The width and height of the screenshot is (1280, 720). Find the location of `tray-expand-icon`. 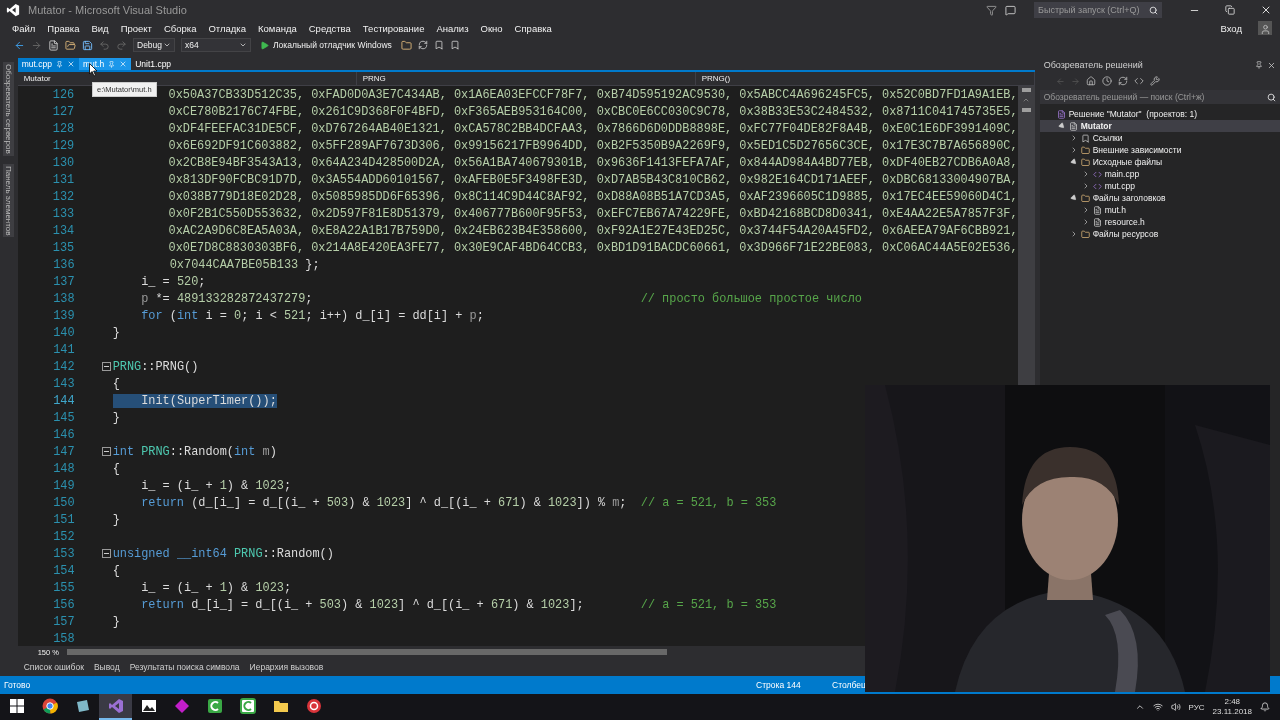

tray-expand-icon is located at coordinates (1139, 707).